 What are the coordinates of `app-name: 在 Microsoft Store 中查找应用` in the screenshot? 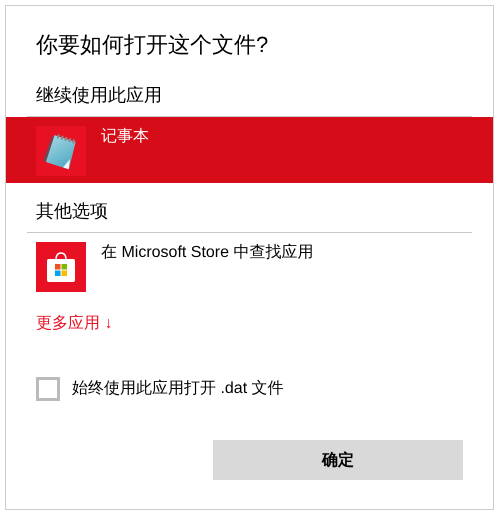 It's located at (207, 252).